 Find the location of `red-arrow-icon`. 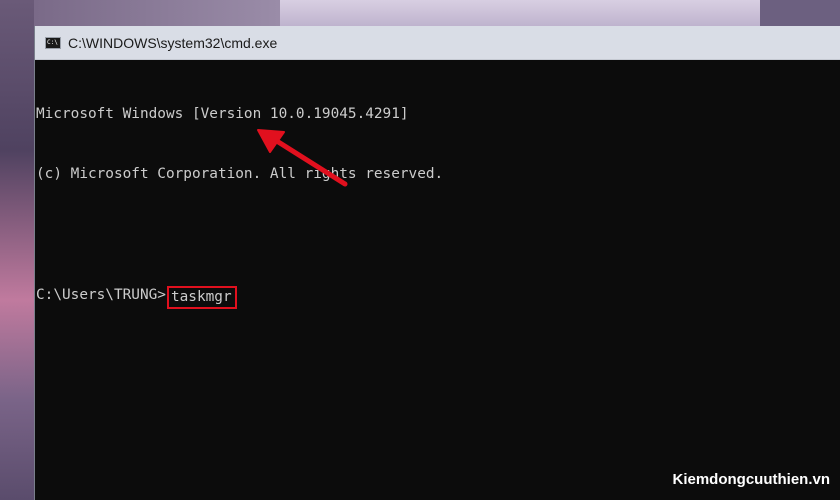

red-arrow-icon is located at coordinates (302, 158).